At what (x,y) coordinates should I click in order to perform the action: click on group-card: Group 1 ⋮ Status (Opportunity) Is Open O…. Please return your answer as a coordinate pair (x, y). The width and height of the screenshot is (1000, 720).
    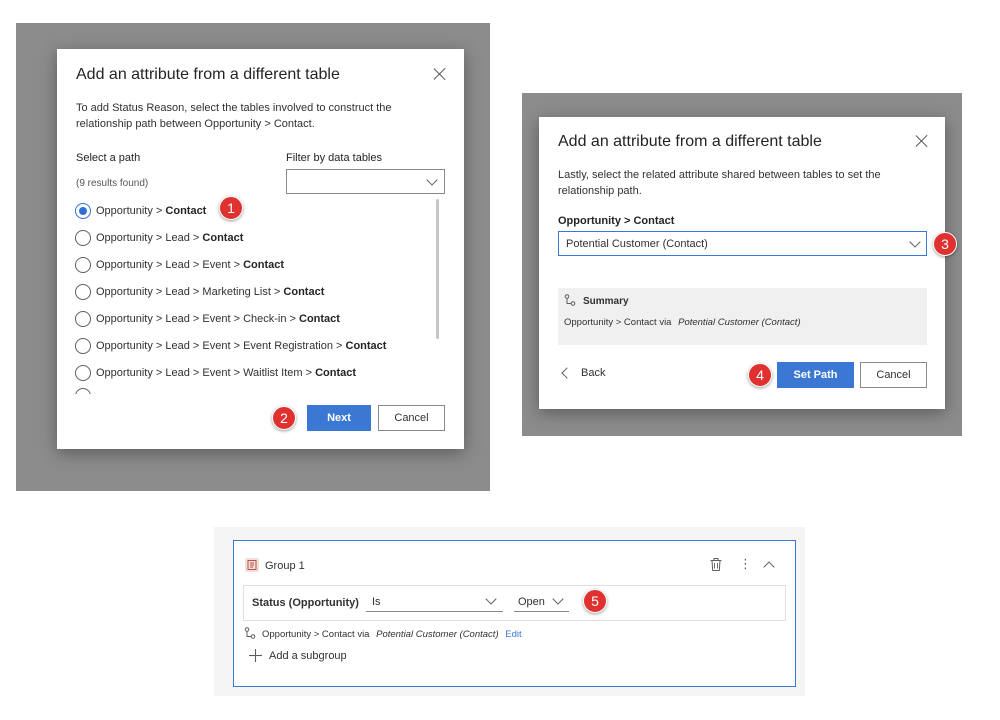
    Looking at the image, I should click on (514, 613).